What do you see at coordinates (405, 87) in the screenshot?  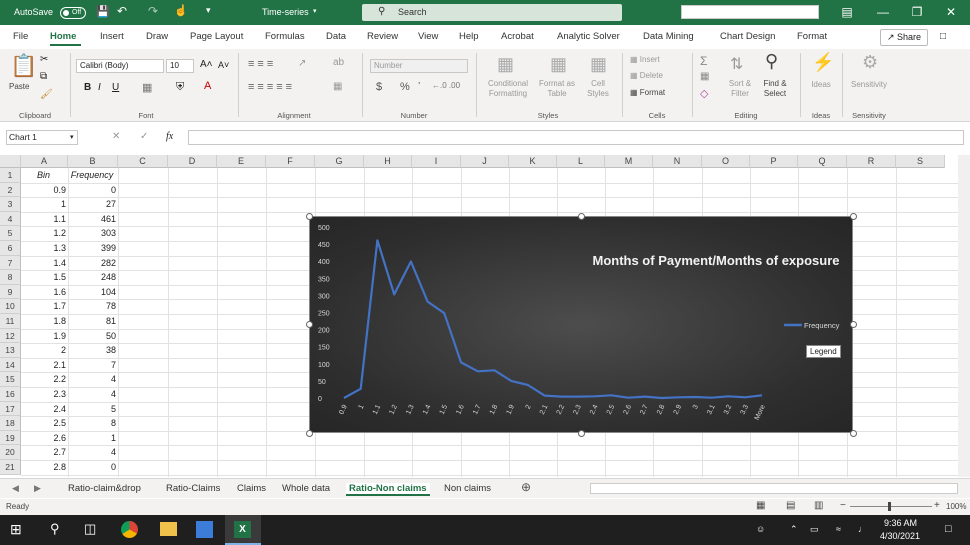 I see `percent-icon: %` at bounding box center [405, 87].